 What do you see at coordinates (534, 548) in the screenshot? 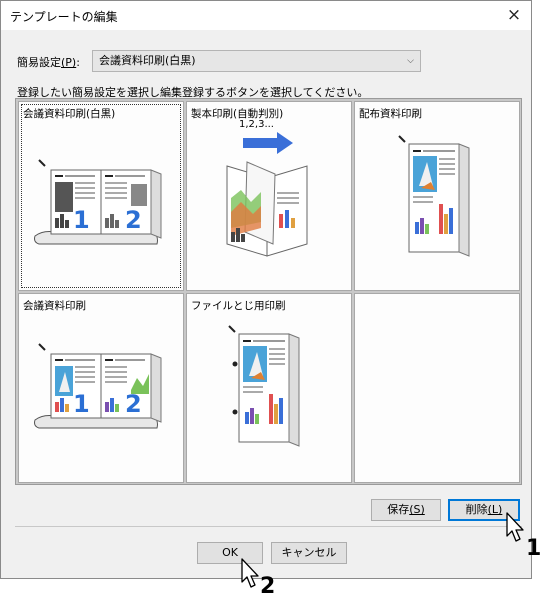
I see `step-marker-1: 1` at bounding box center [534, 548].